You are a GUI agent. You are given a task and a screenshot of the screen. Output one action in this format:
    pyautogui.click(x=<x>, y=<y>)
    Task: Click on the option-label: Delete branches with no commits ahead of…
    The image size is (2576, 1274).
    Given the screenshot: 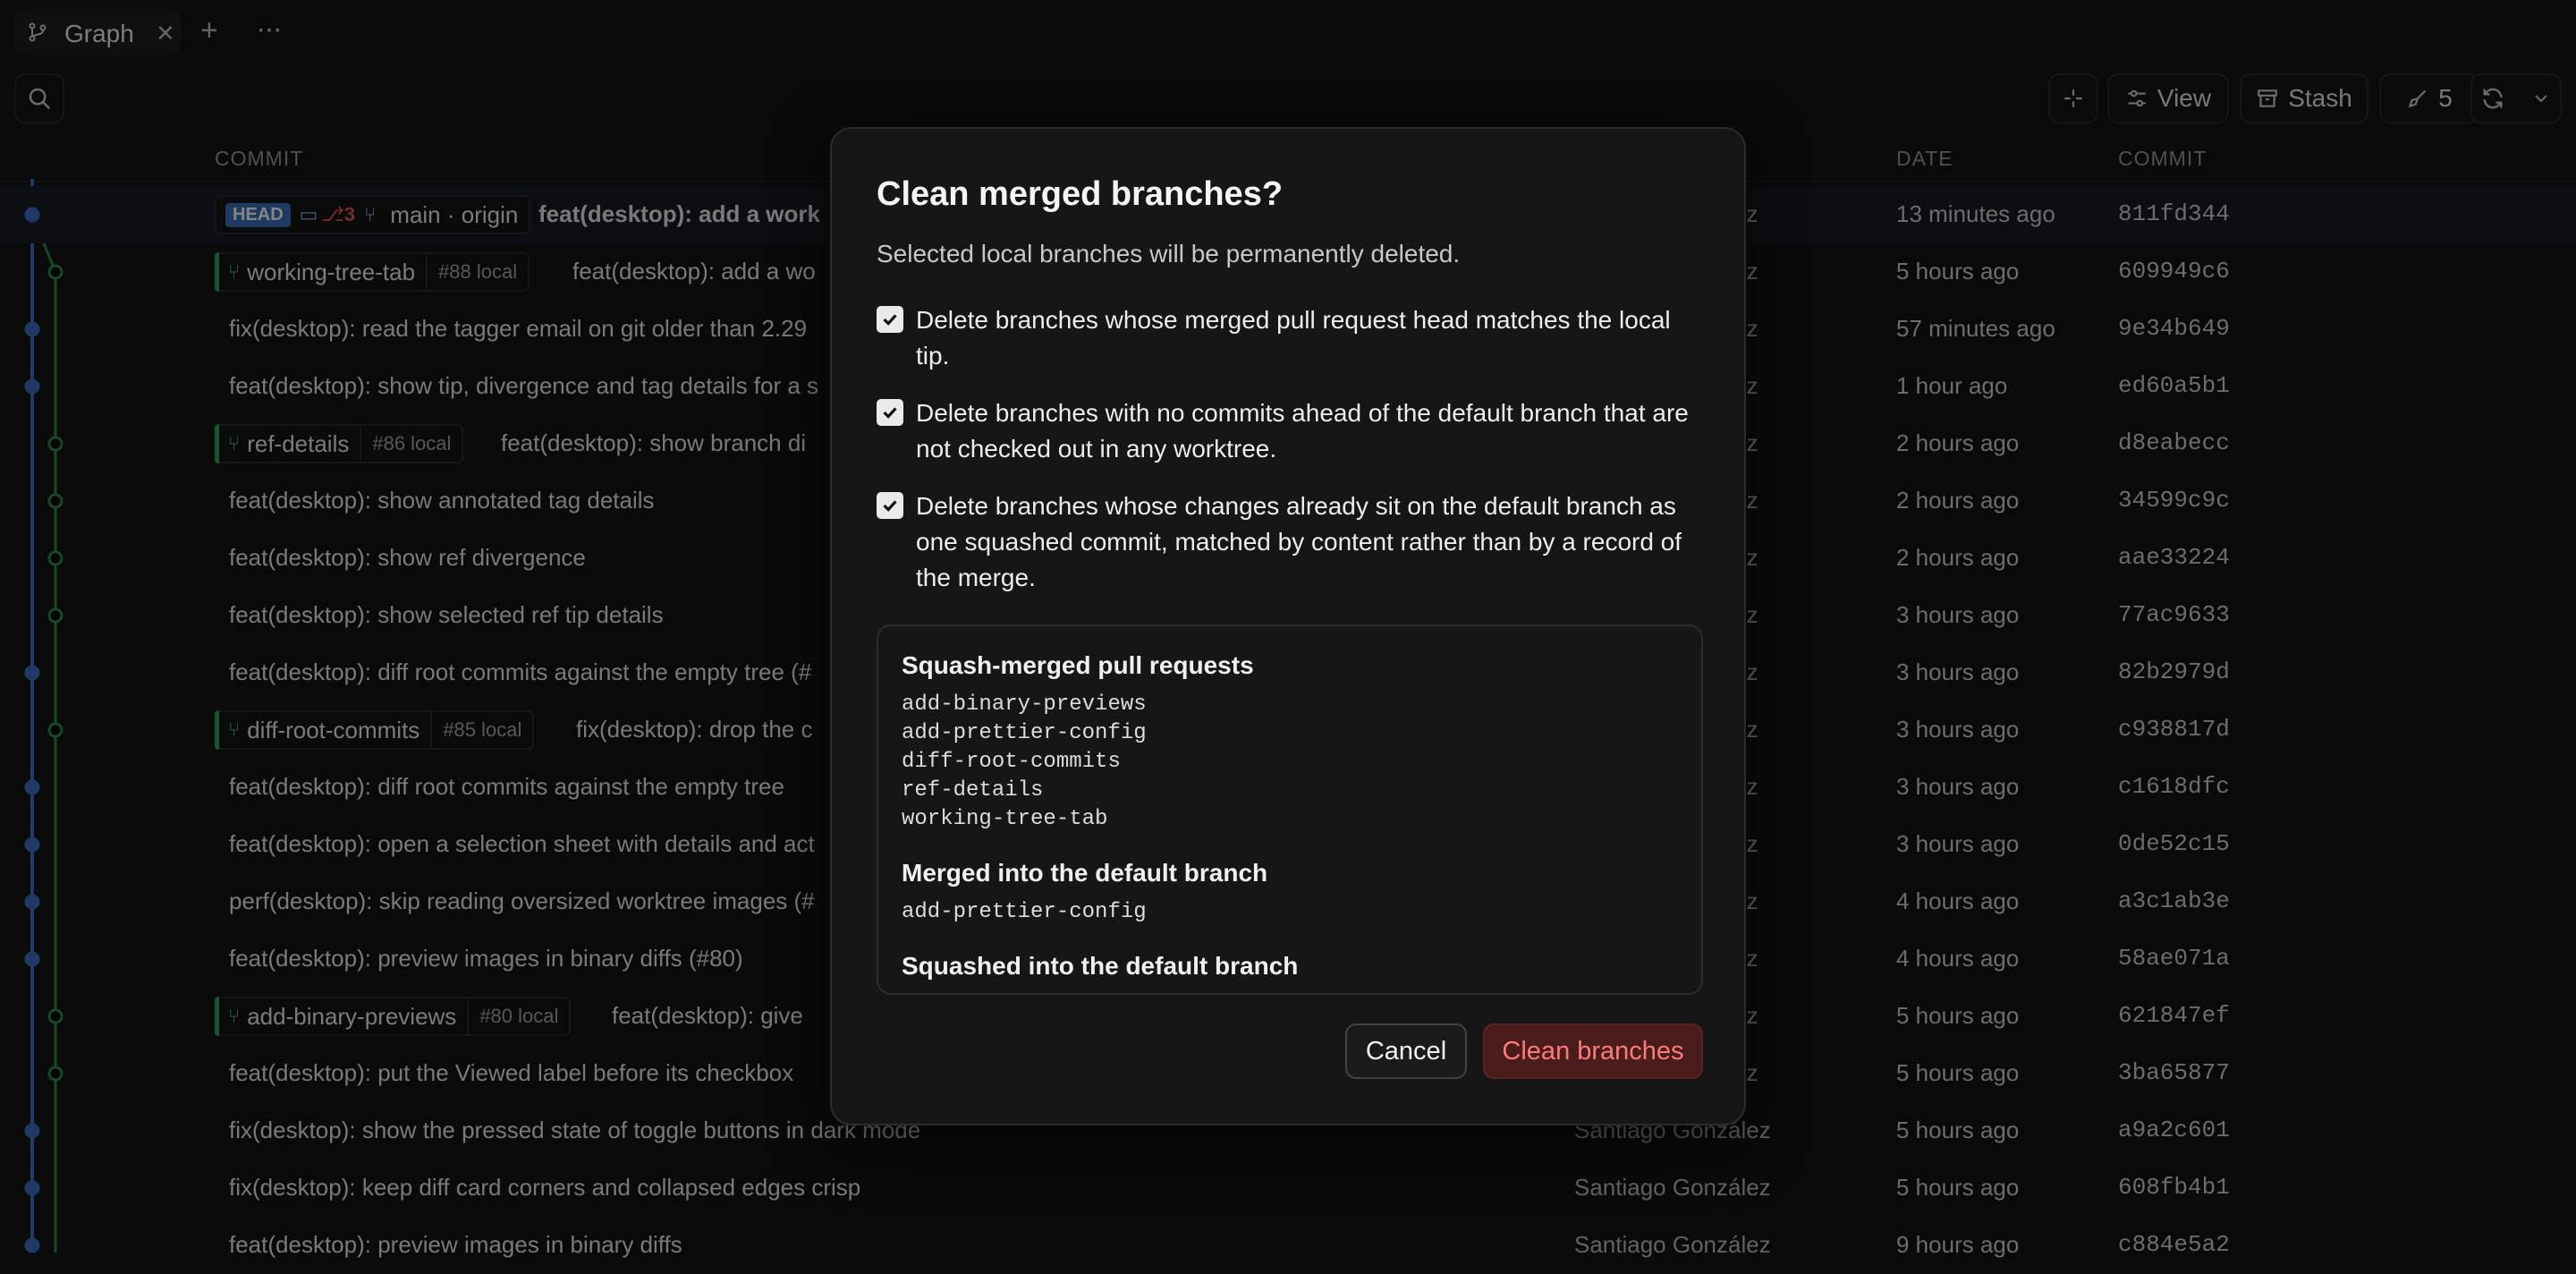 What is the action you would take?
    pyautogui.click(x=1302, y=431)
    